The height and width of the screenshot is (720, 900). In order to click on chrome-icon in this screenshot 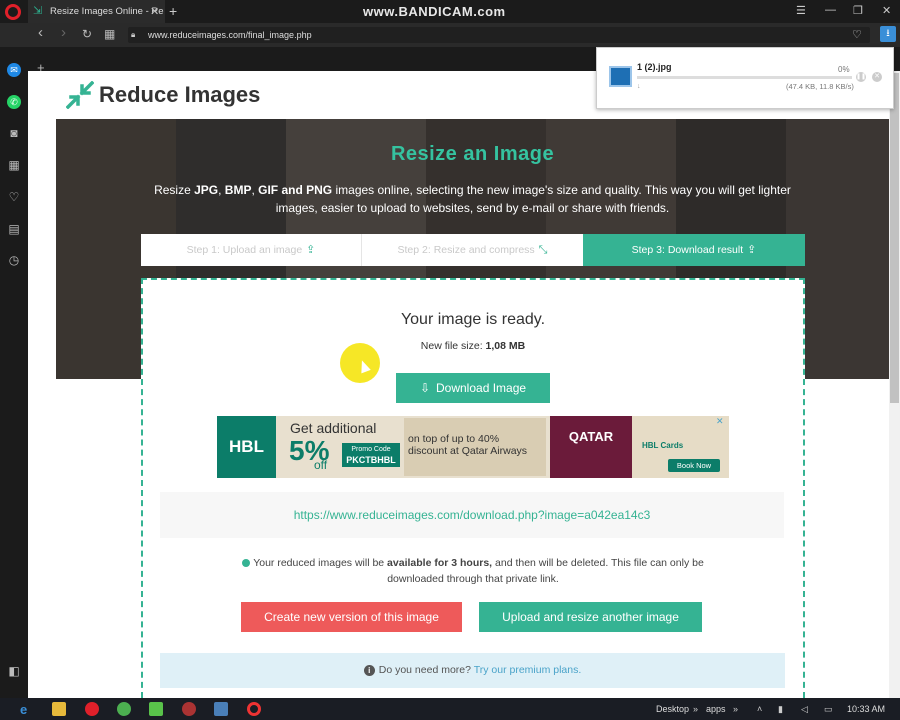, I will do `click(124, 709)`.